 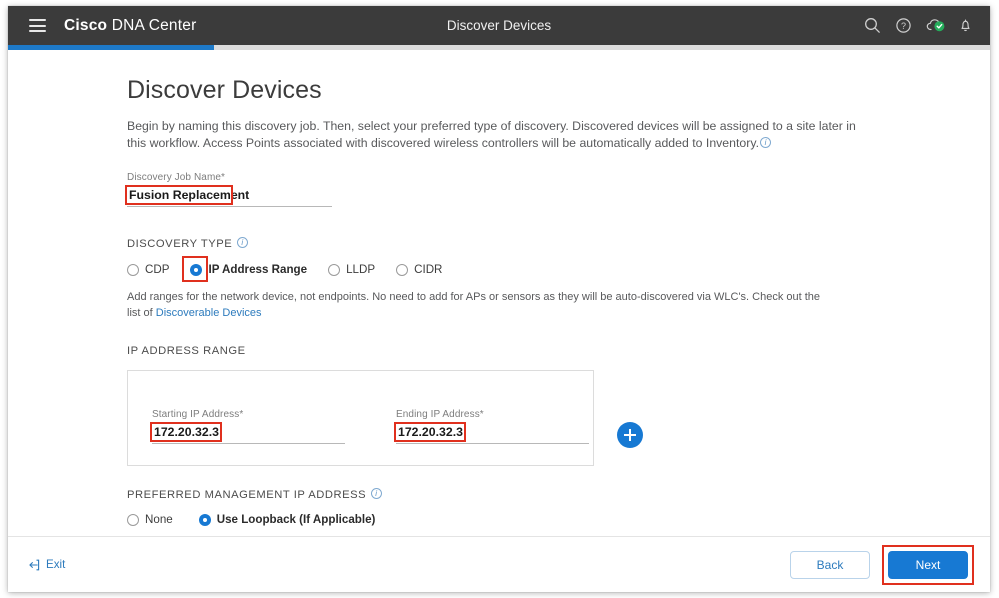 I want to click on radio-use-loopback: Use Loopback (If Applicable), so click(x=287, y=519).